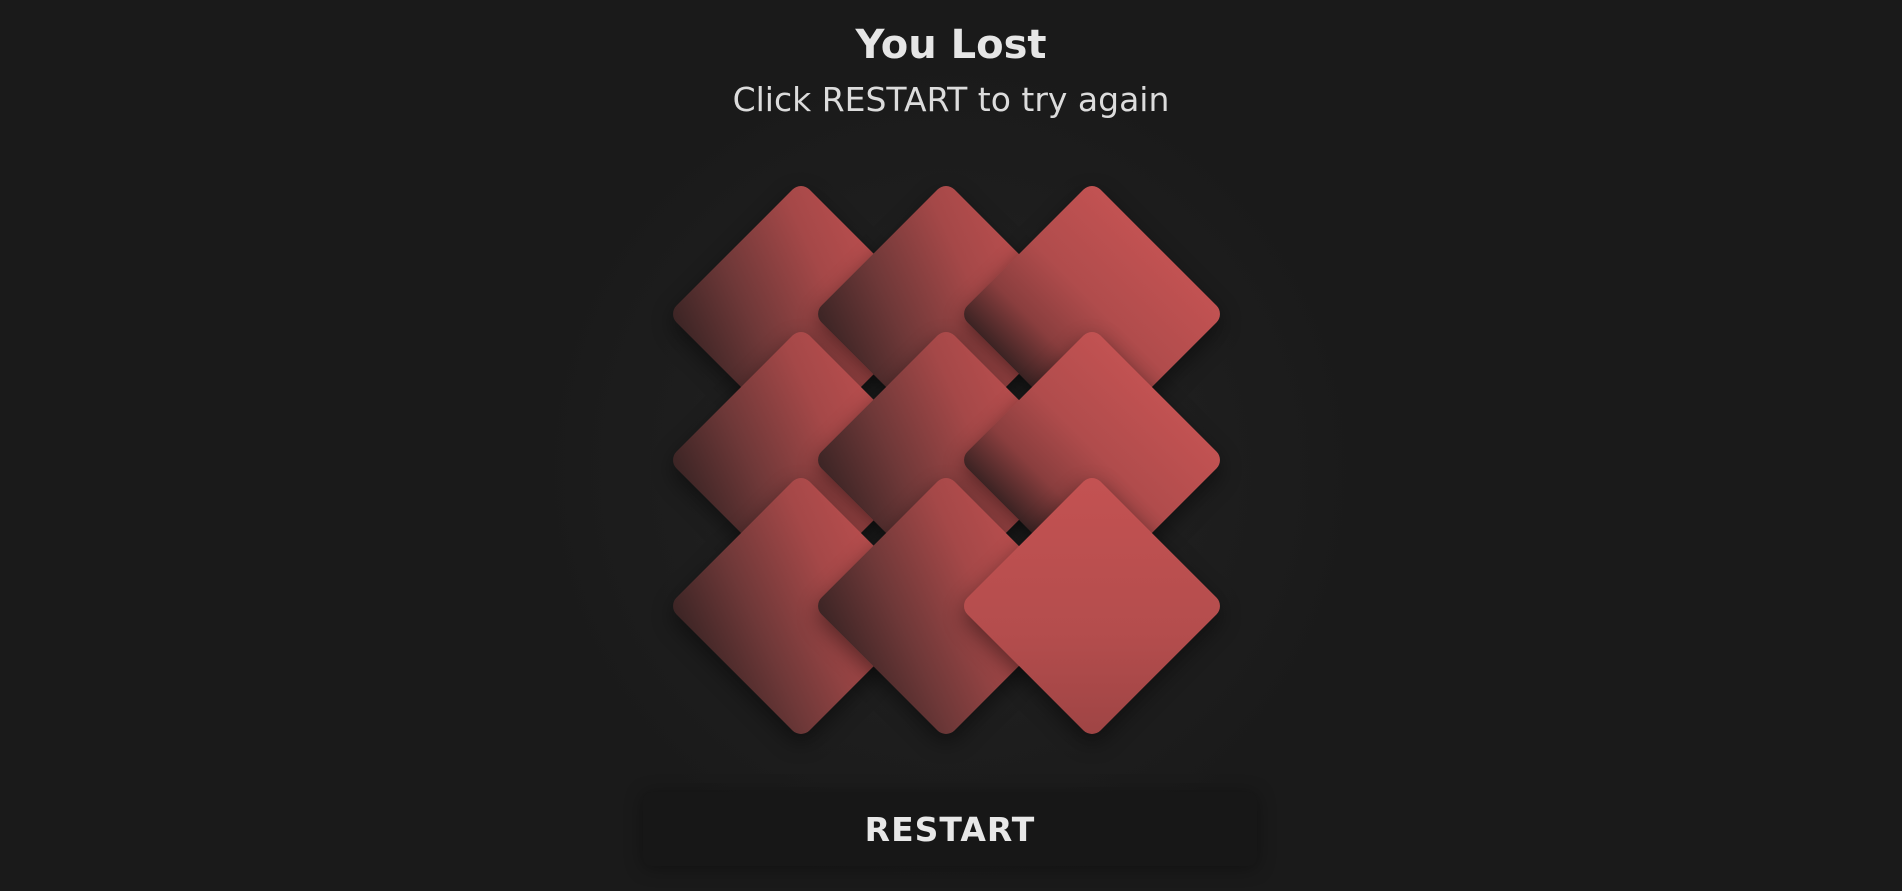 The image size is (1902, 891). What do you see at coordinates (950, 829) in the screenshot?
I see `restart-button: RESTART` at bounding box center [950, 829].